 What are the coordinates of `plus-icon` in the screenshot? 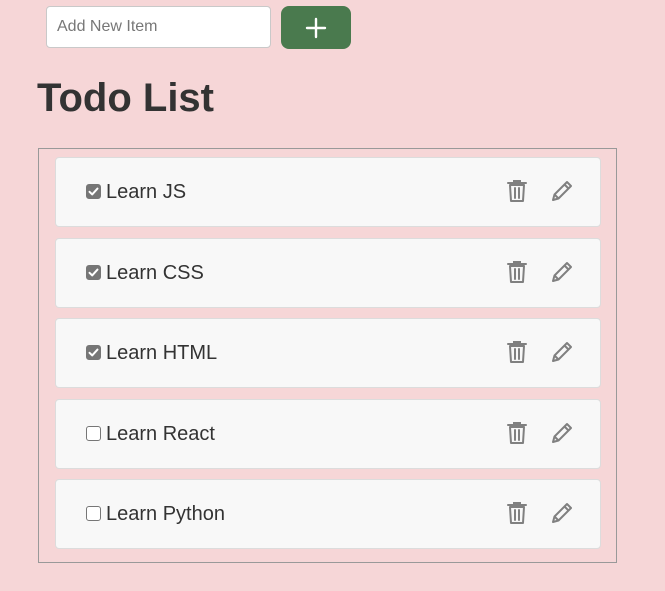 It's located at (316, 27).